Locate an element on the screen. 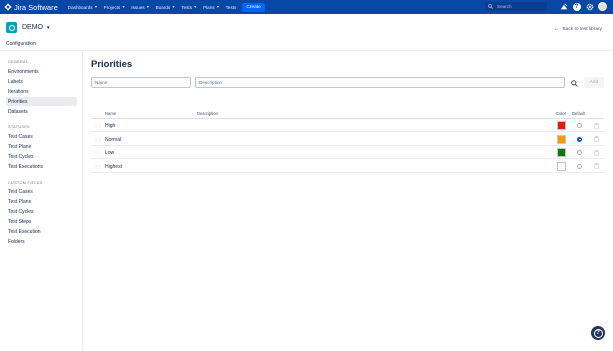 The width and height of the screenshot is (613, 351). nav-tests-link-label: Tests is located at coordinates (231, 7).